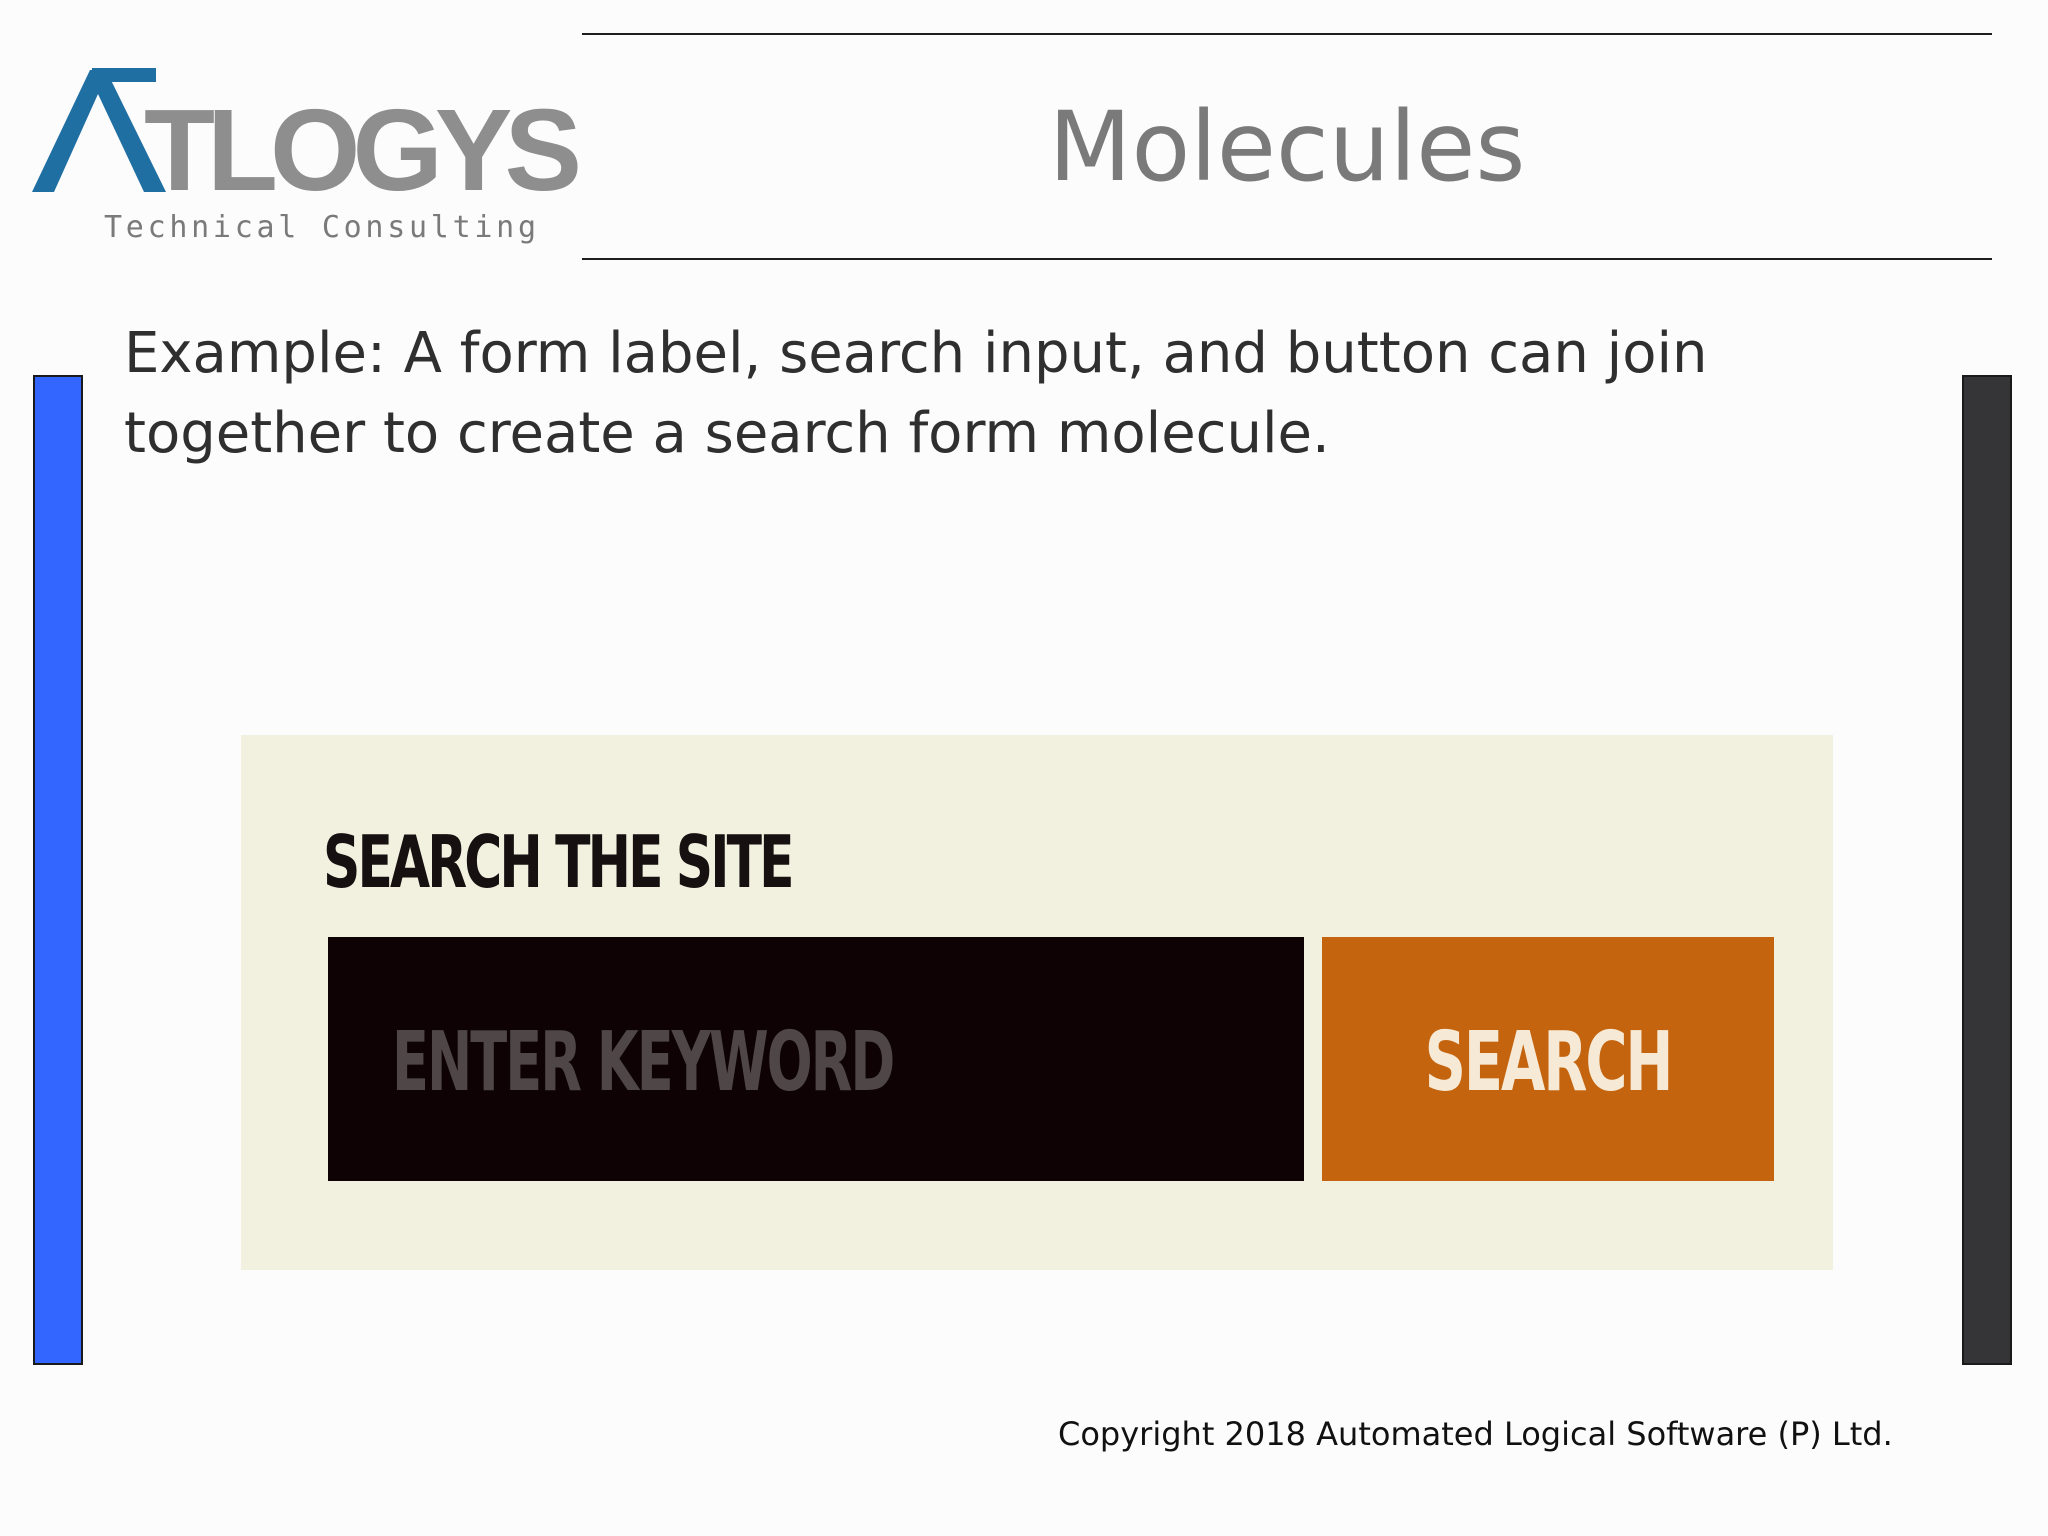 The height and width of the screenshot is (1536, 2048). I want to click on search-button-label: SEARCH, so click(1549, 1062).